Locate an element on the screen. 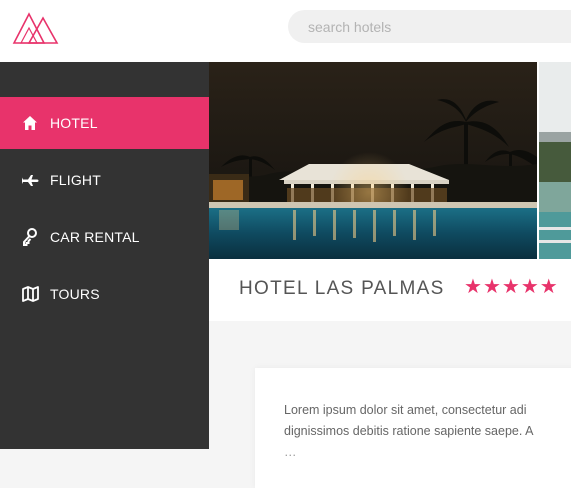 The image size is (571, 488). map-icon is located at coordinates (32, 294).